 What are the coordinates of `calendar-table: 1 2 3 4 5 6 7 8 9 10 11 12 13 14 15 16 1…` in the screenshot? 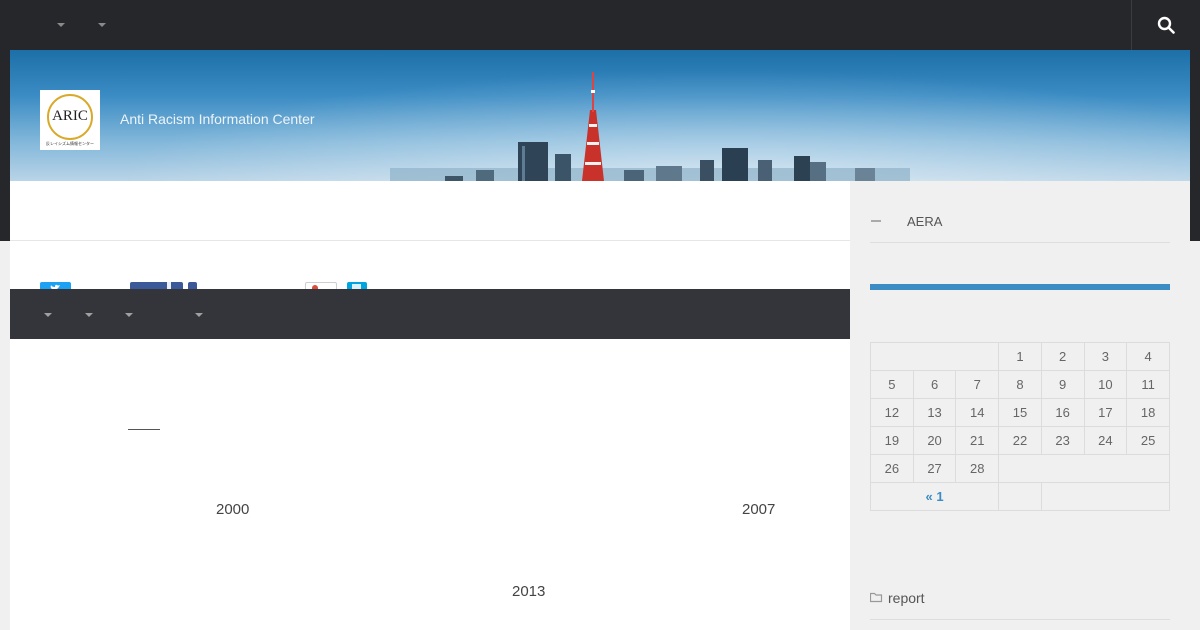 It's located at (1020, 426).